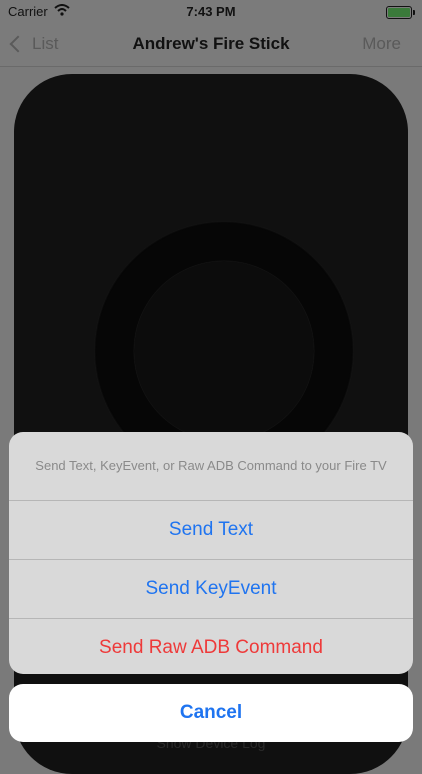 The image size is (422, 774). I want to click on status-time: 7:43 PM, so click(211, 11).